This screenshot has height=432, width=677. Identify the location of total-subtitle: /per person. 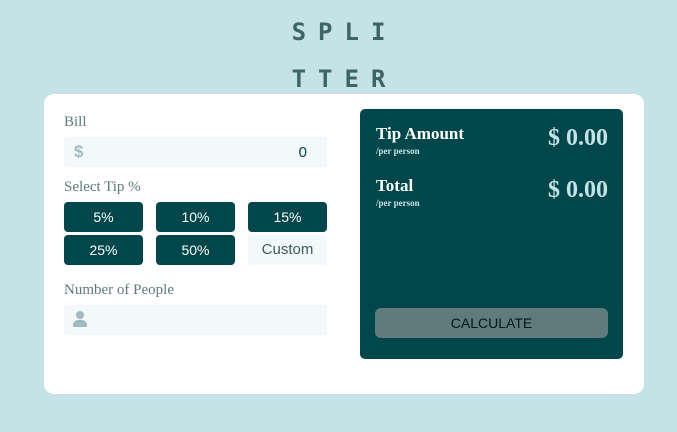
(398, 203).